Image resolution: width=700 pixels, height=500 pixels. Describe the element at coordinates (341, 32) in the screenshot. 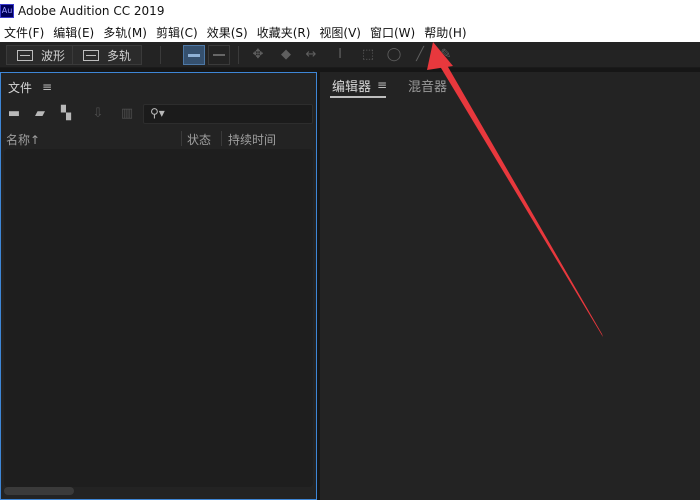

I see `menu-view: 视图(V)` at that location.